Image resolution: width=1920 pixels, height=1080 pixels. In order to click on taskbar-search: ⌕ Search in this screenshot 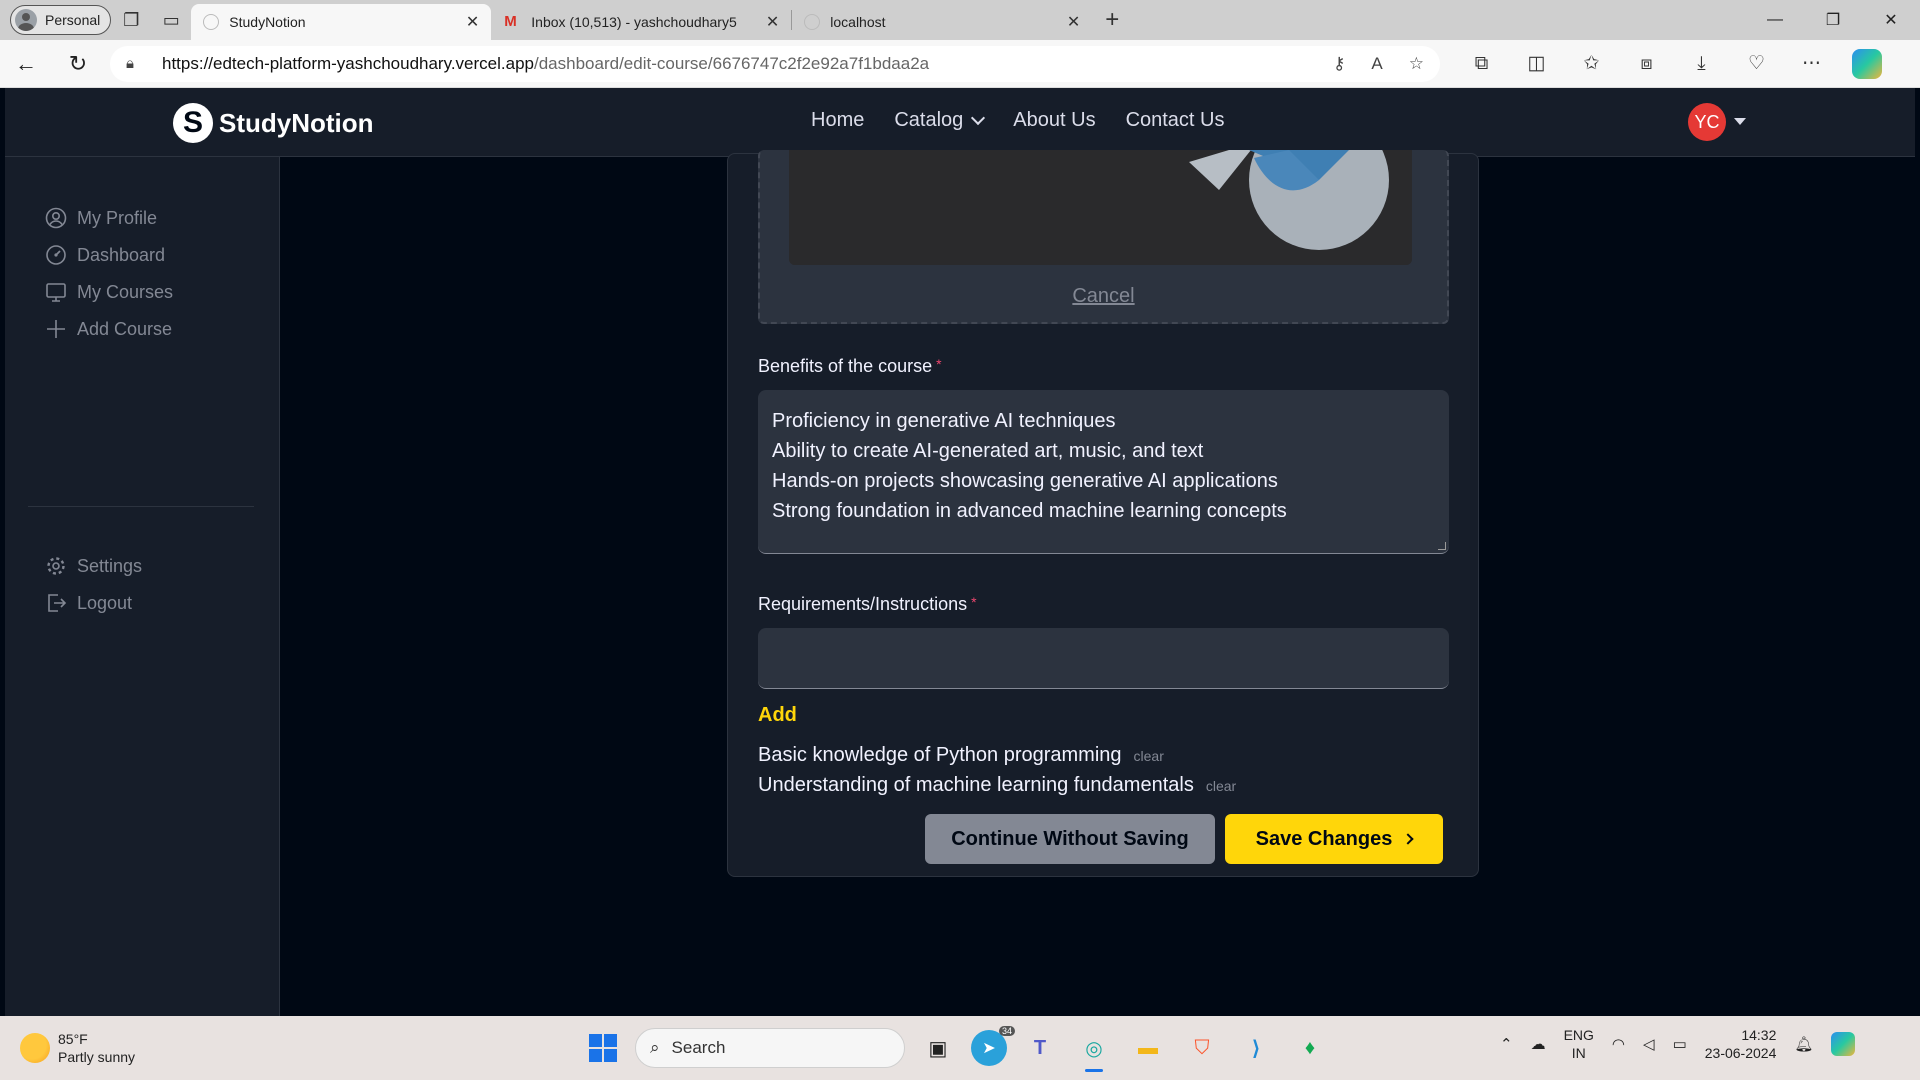, I will do `click(770, 1048)`.